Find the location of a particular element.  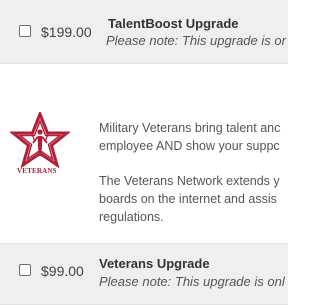

veterans-logo-icon is located at coordinates (40, 140).